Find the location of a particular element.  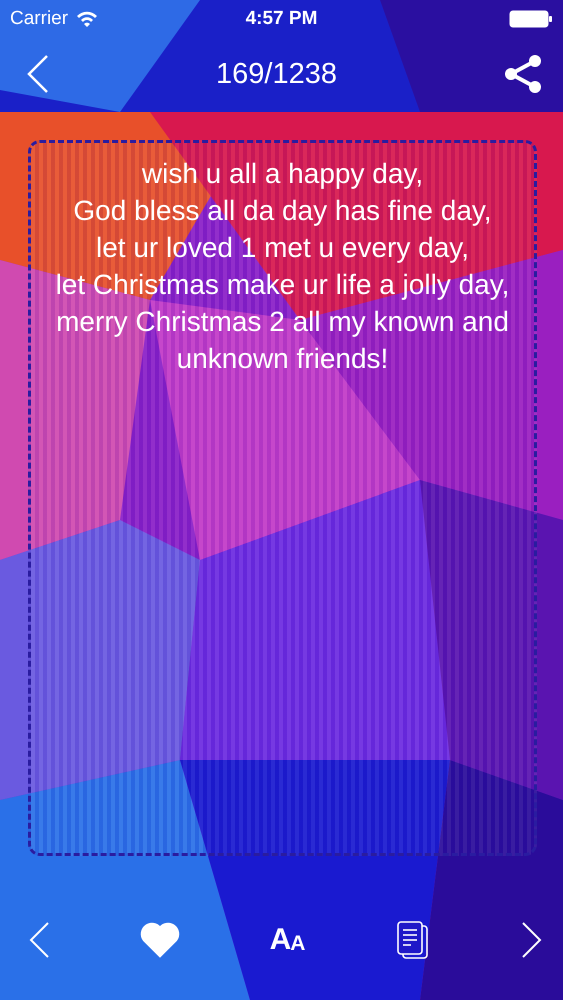

page-counter: 169/1238 is located at coordinates (276, 74).